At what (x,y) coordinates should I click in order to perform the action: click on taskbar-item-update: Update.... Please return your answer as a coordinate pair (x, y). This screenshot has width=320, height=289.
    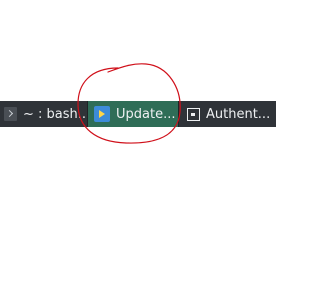
    Looking at the image, I should click on (133, 114).